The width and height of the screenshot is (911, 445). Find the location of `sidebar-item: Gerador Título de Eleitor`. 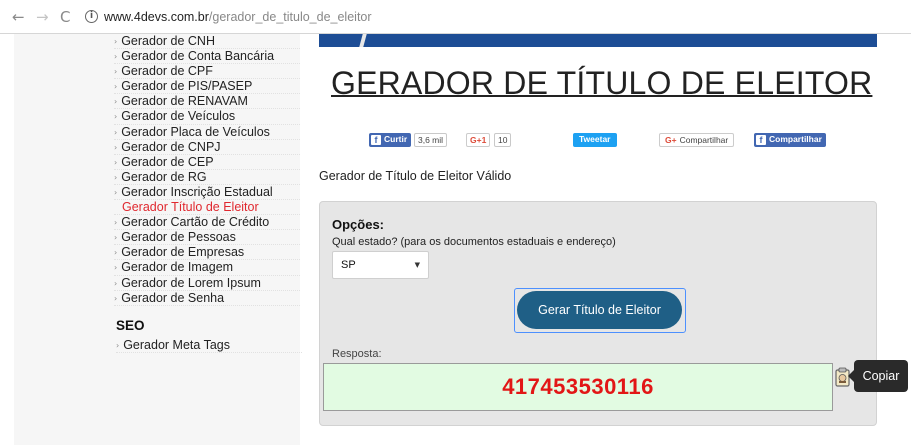

sidebar-item: Gerador Título de Eleitor is located at coordinates (207, 208).